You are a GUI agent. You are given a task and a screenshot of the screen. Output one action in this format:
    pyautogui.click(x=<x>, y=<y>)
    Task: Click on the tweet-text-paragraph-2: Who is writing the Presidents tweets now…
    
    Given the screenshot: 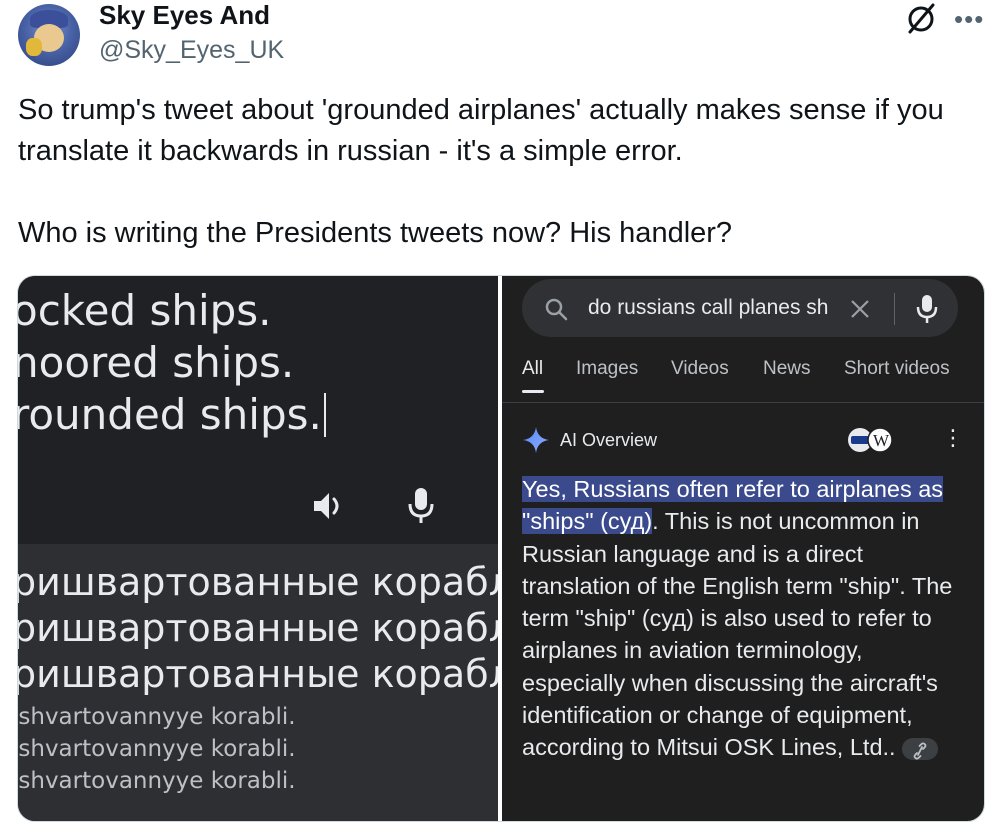 What is the action you would take?
    pyautogui.click(x=375, y=233)
    